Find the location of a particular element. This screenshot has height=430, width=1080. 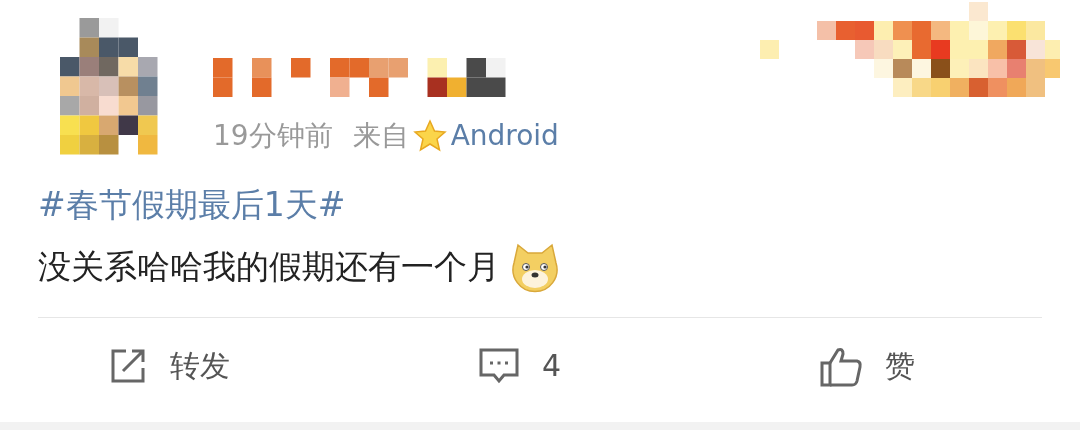

star-icon is located at coordinates (429, 136).